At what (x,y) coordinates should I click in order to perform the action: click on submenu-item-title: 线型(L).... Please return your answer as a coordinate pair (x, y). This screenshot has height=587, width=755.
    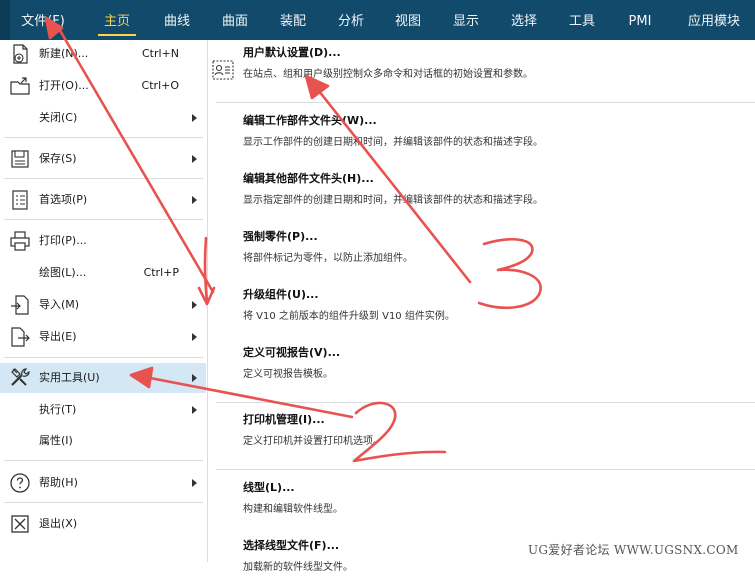
    Looking at the image, I should click on (269, 487).